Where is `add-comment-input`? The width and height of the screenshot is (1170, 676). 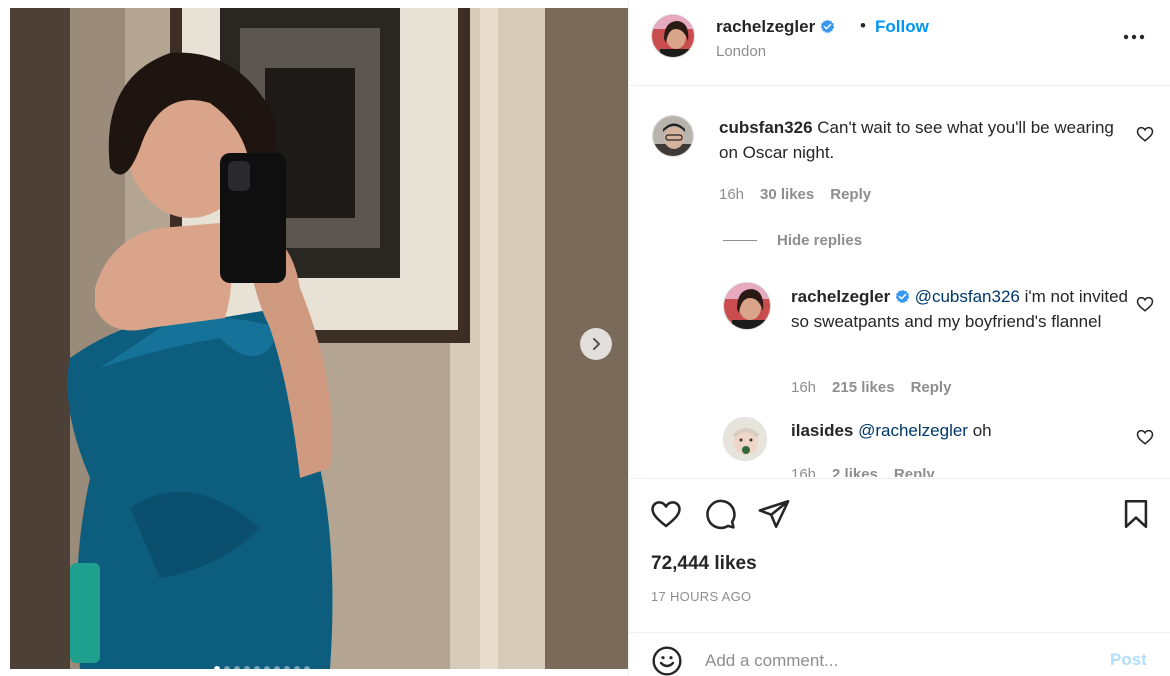
add-comment-input is located at coordinates (895, 661).